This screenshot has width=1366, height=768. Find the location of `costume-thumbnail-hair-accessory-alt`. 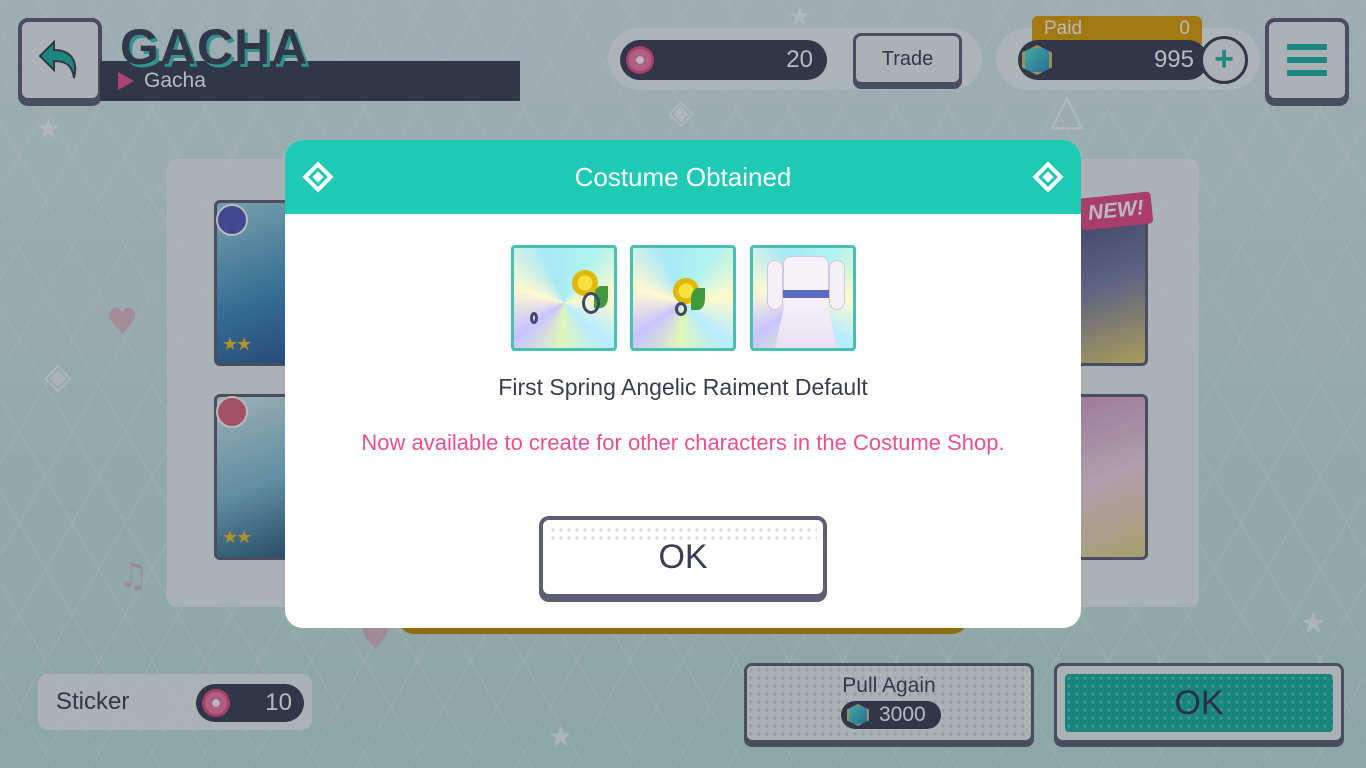

costume-thumbnail-hair-accessory-alt is located at coordinates (683, 298).